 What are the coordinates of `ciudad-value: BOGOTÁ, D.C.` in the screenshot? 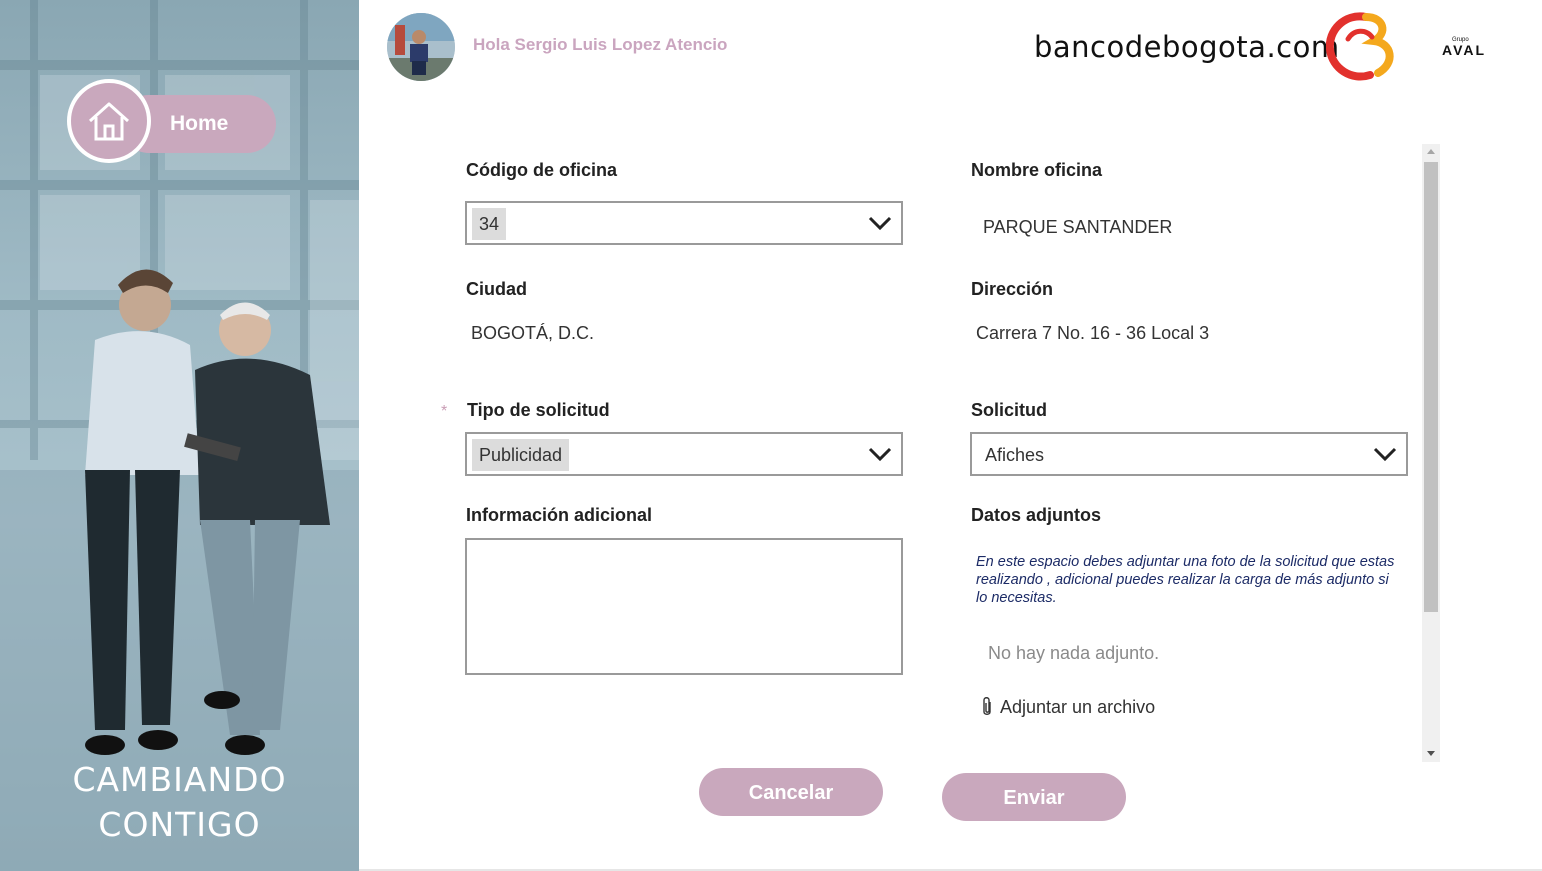 It's located at (533, 333).